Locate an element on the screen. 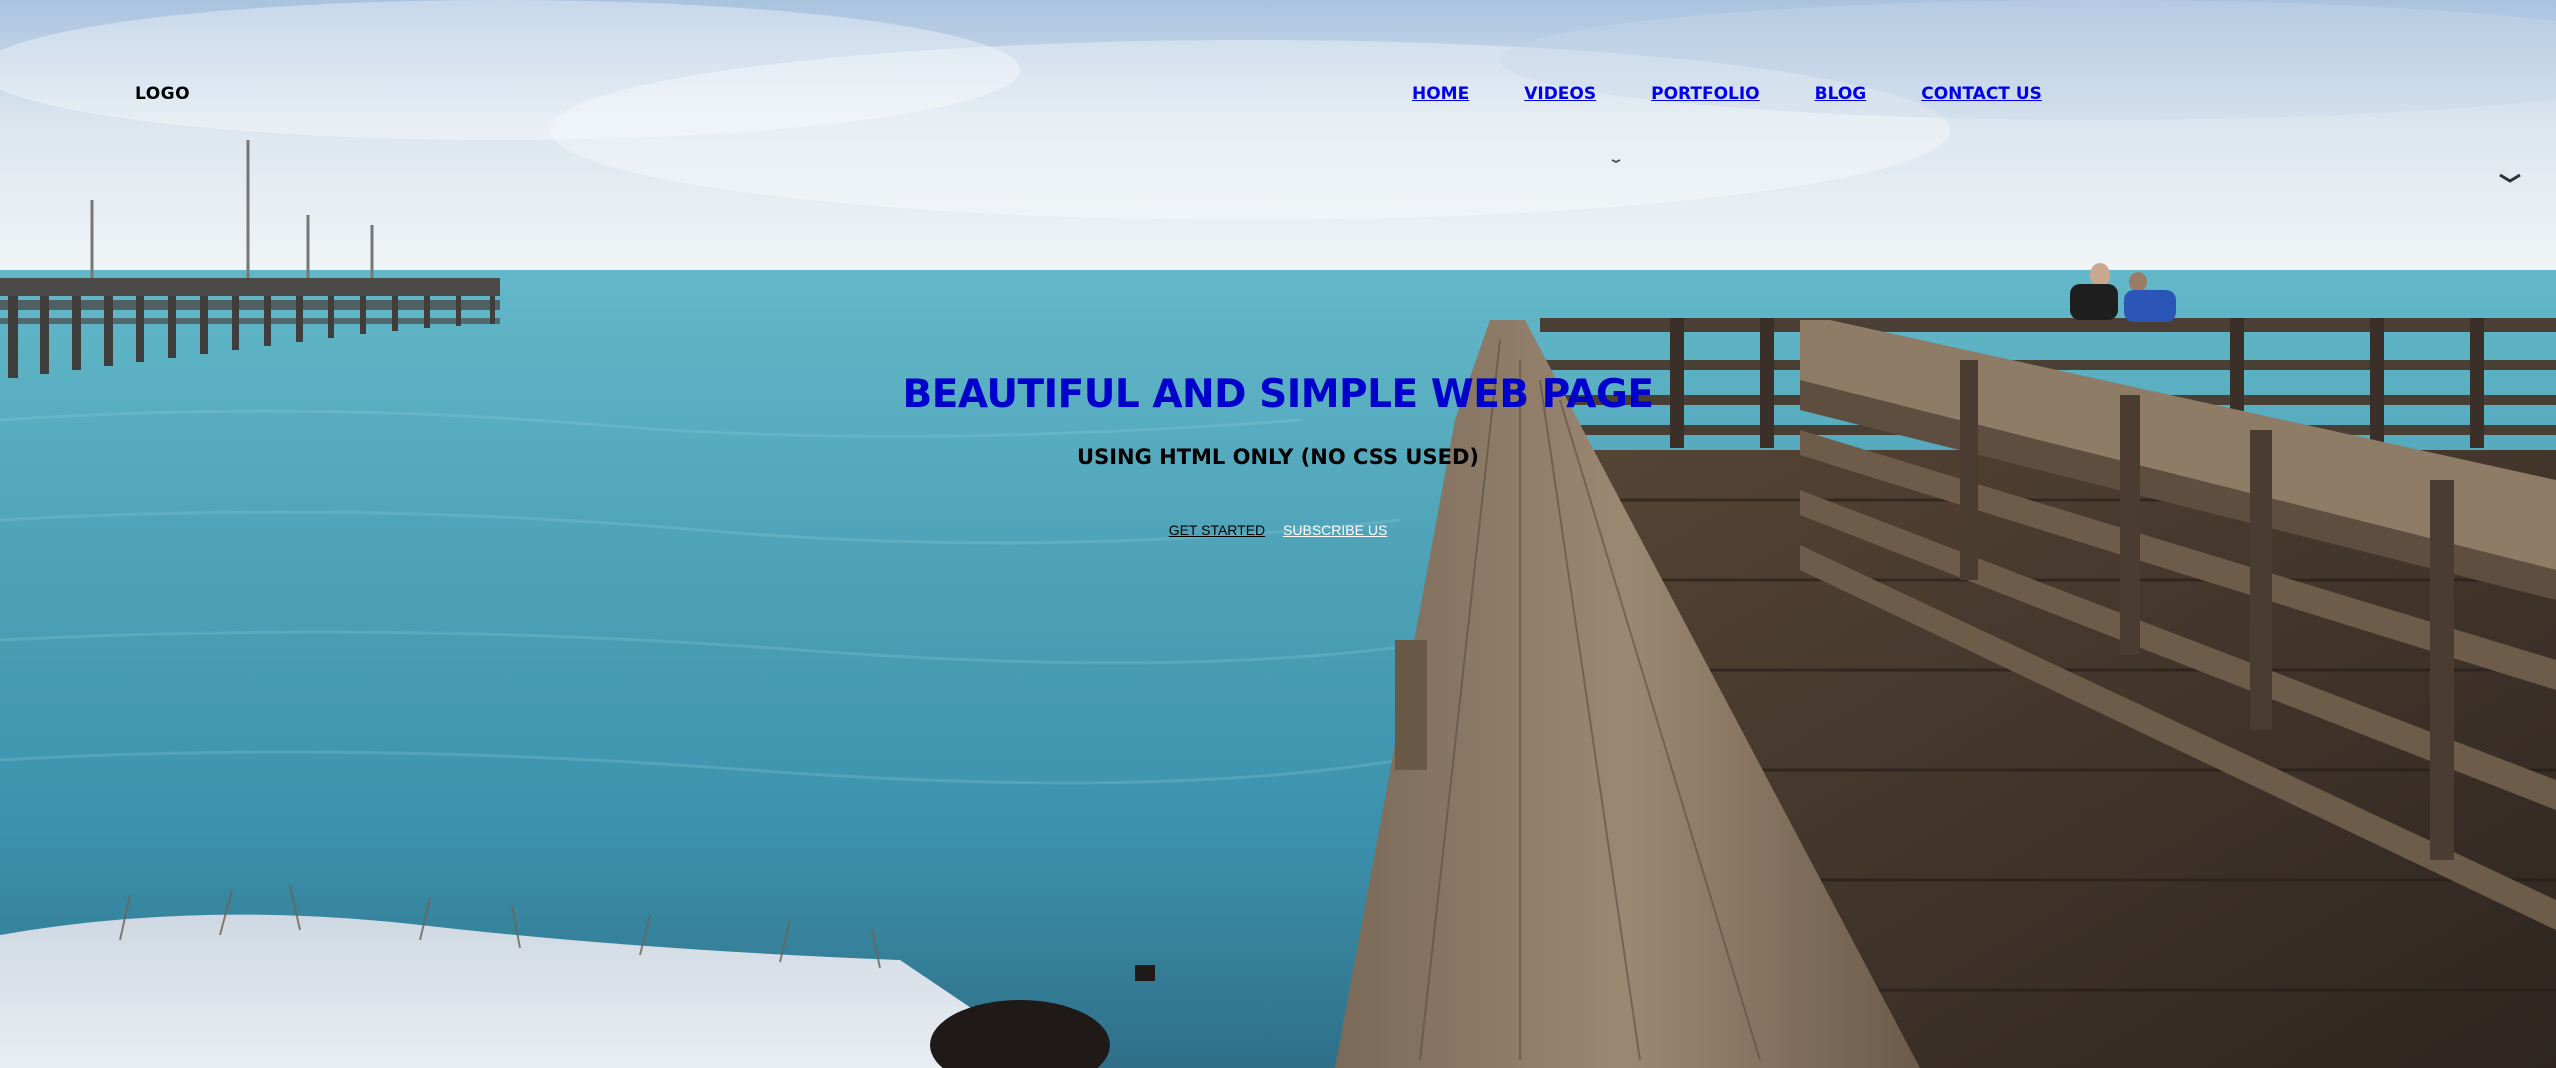 The image size is (2556, 1068). hero-title: BEAUTIFUL AND SIMPLE WEB PAGE is located at coordinates (1278, 394).